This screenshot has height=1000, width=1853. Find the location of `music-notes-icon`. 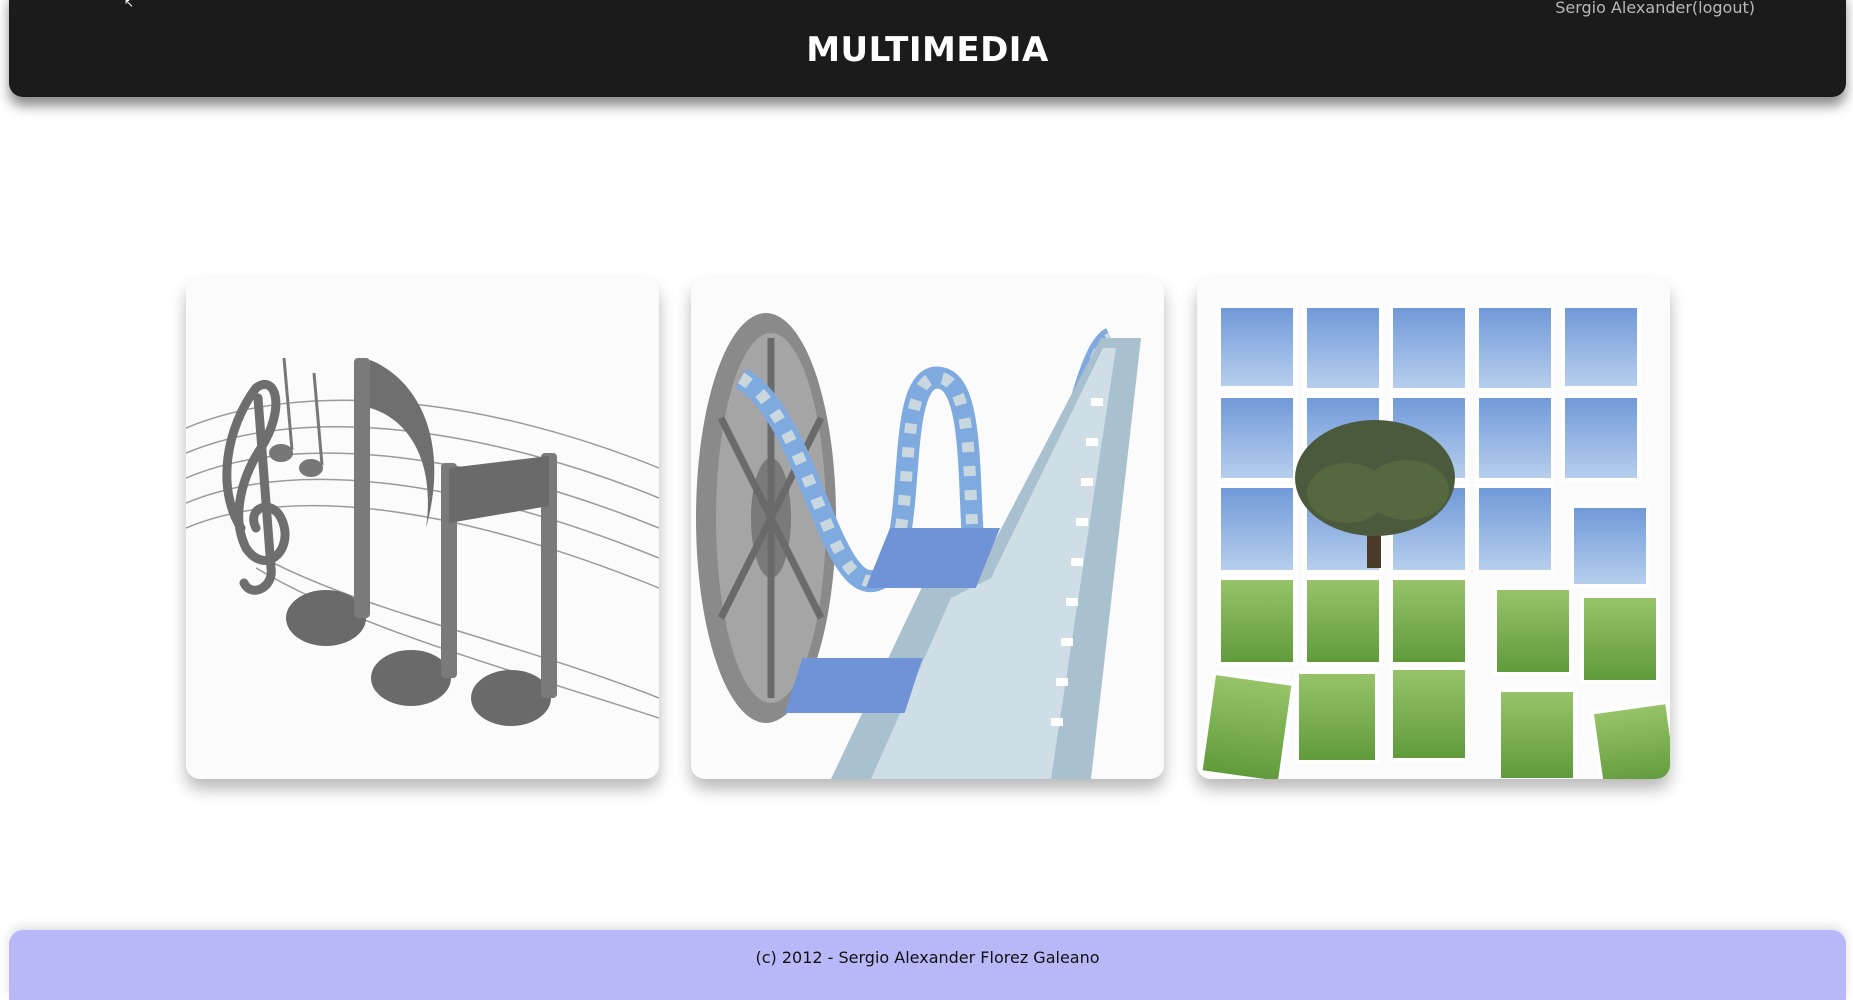

music-notes-icon is located at coordinates (422, 528).